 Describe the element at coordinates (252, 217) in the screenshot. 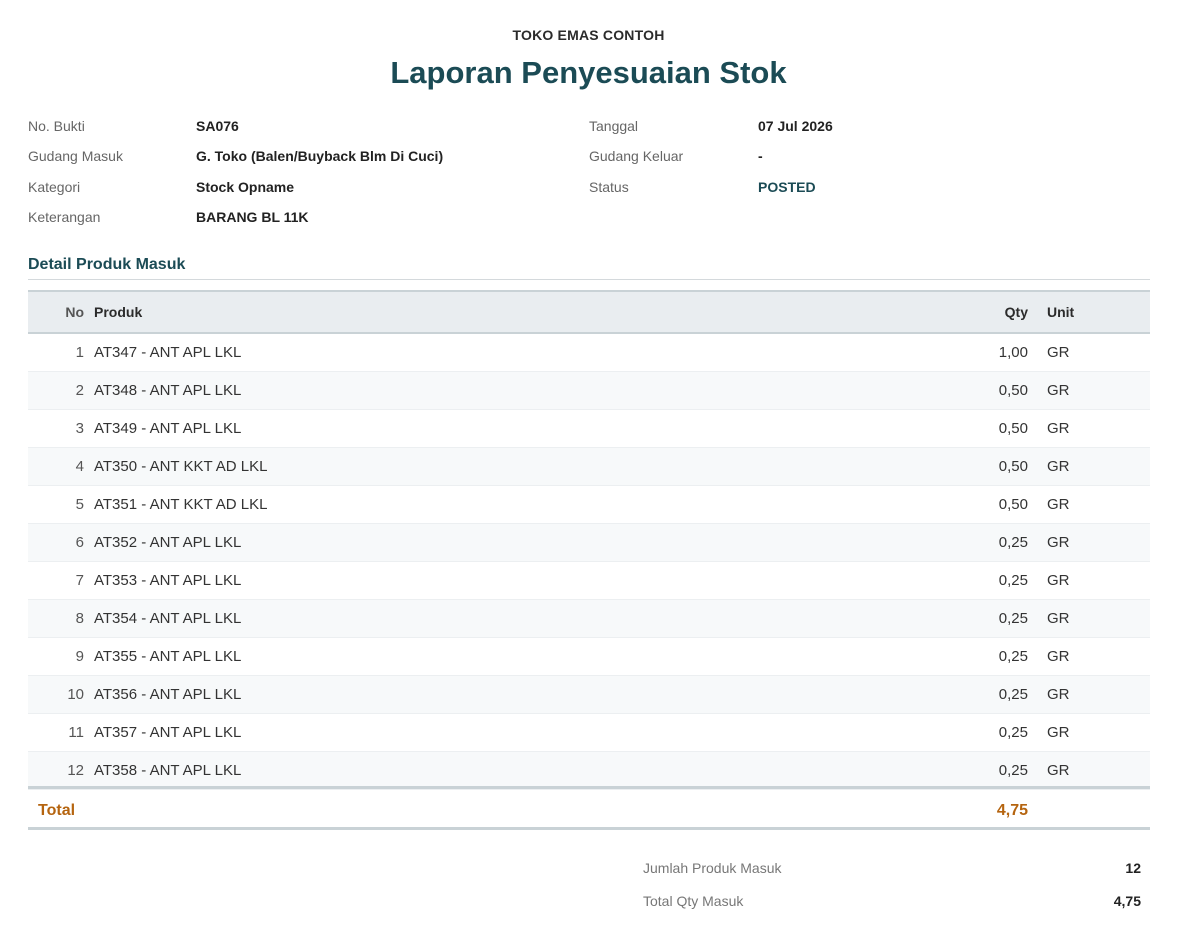

I see `keterangan-value: BARANG BL 11K` at that location.